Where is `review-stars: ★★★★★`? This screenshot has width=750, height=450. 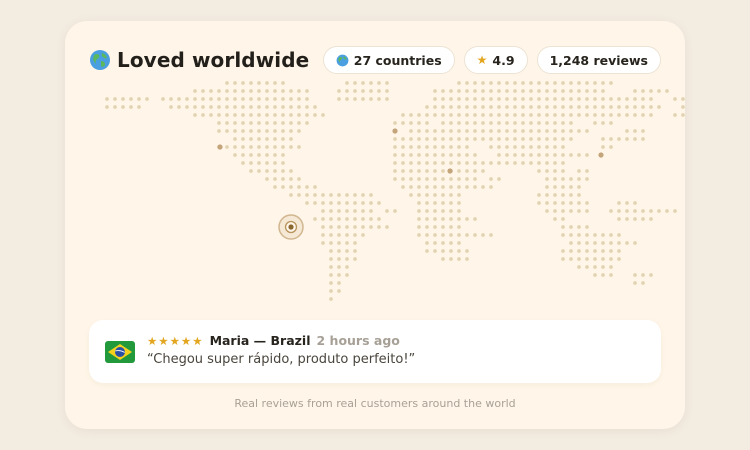 review-stars: ★★★★★ is located at coordinates (175, 340).